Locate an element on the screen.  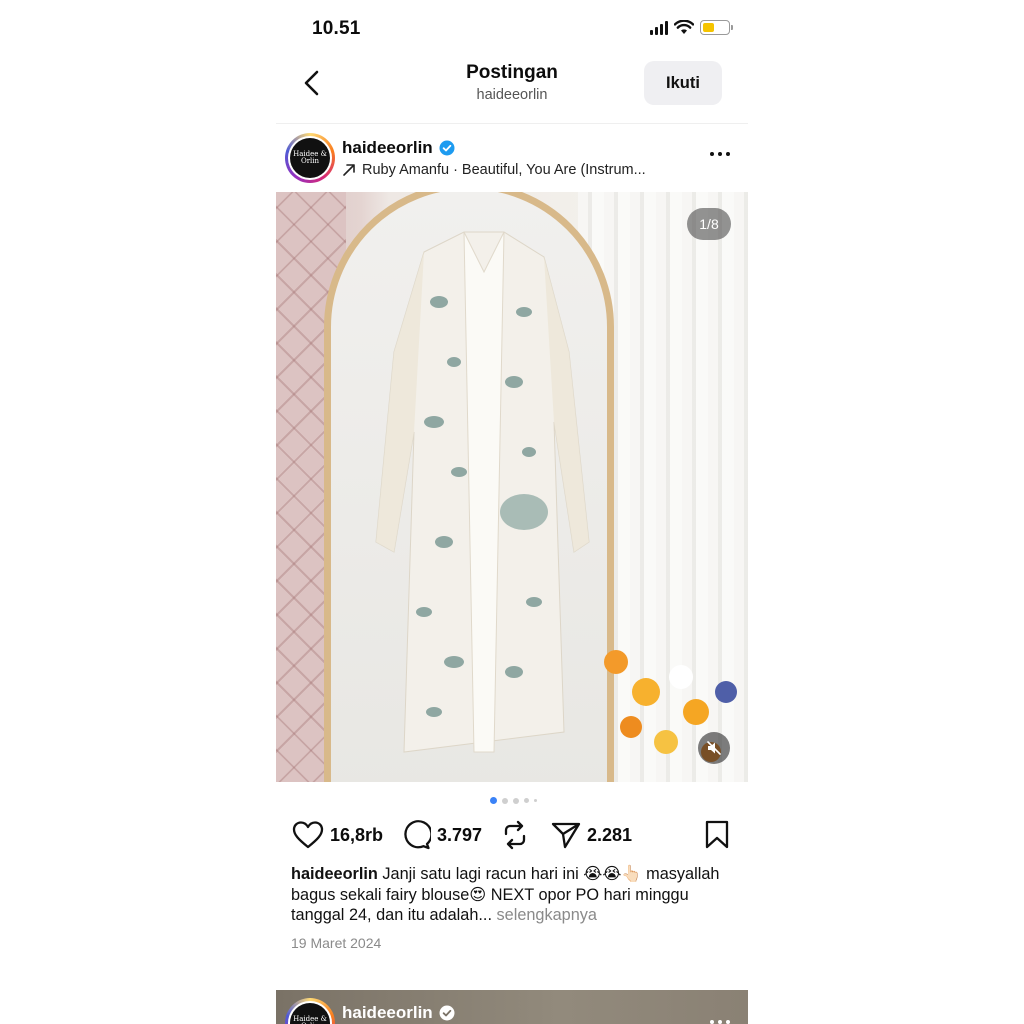
dress-illustration is located at coordinates (482, 492).